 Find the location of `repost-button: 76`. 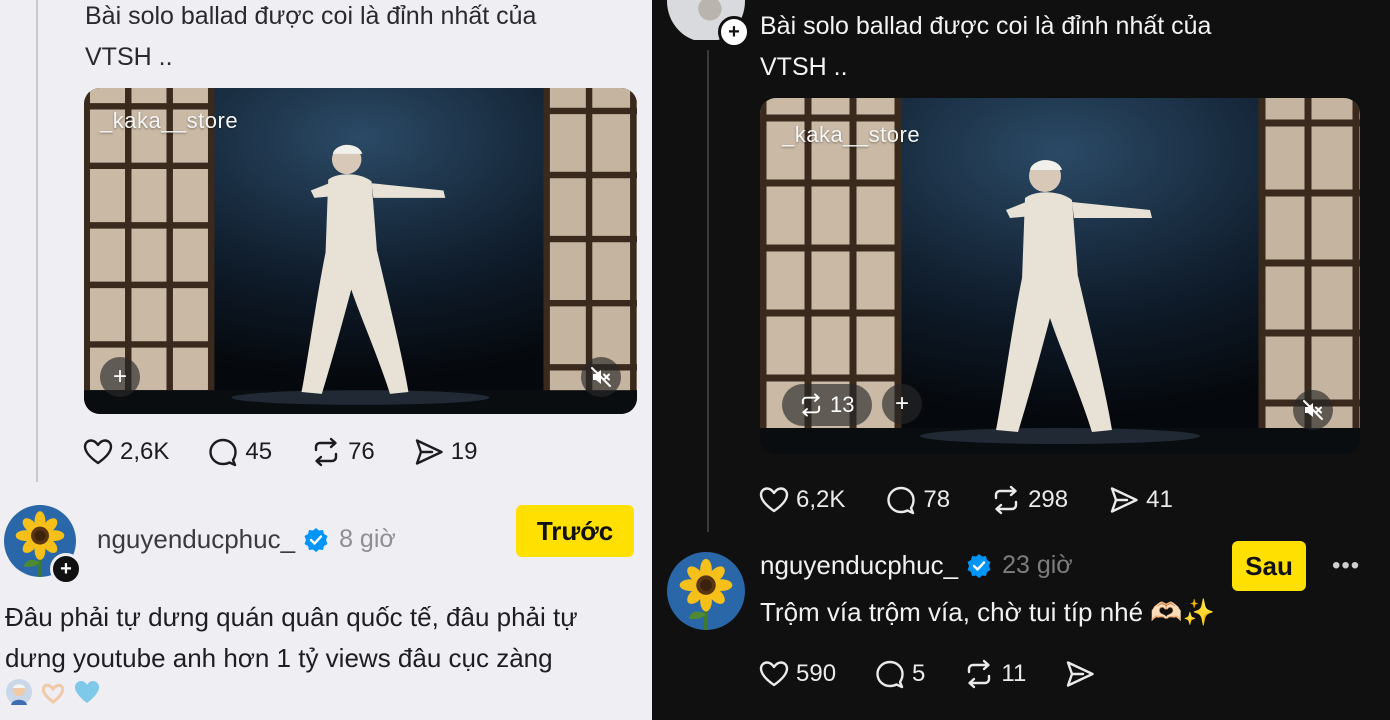

repost-button: 76 is located at coordinates (342, 452).